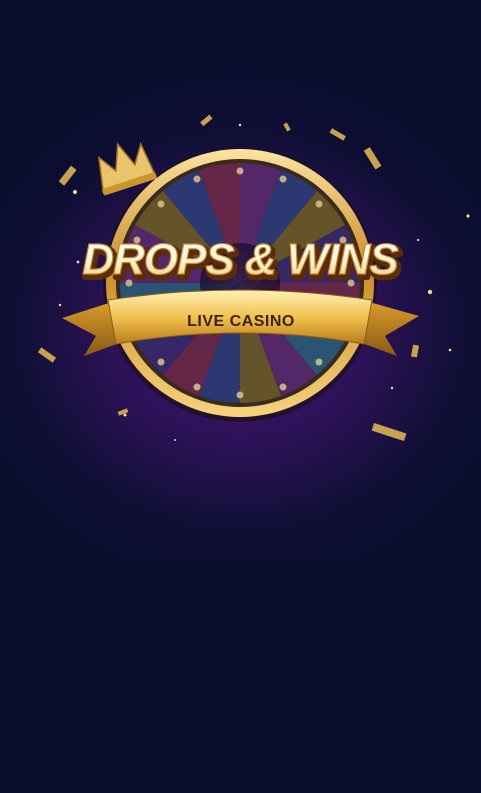  I want to click on logo-title-group: DROPS & WINS DROPS & WINS, so click(242, 262).